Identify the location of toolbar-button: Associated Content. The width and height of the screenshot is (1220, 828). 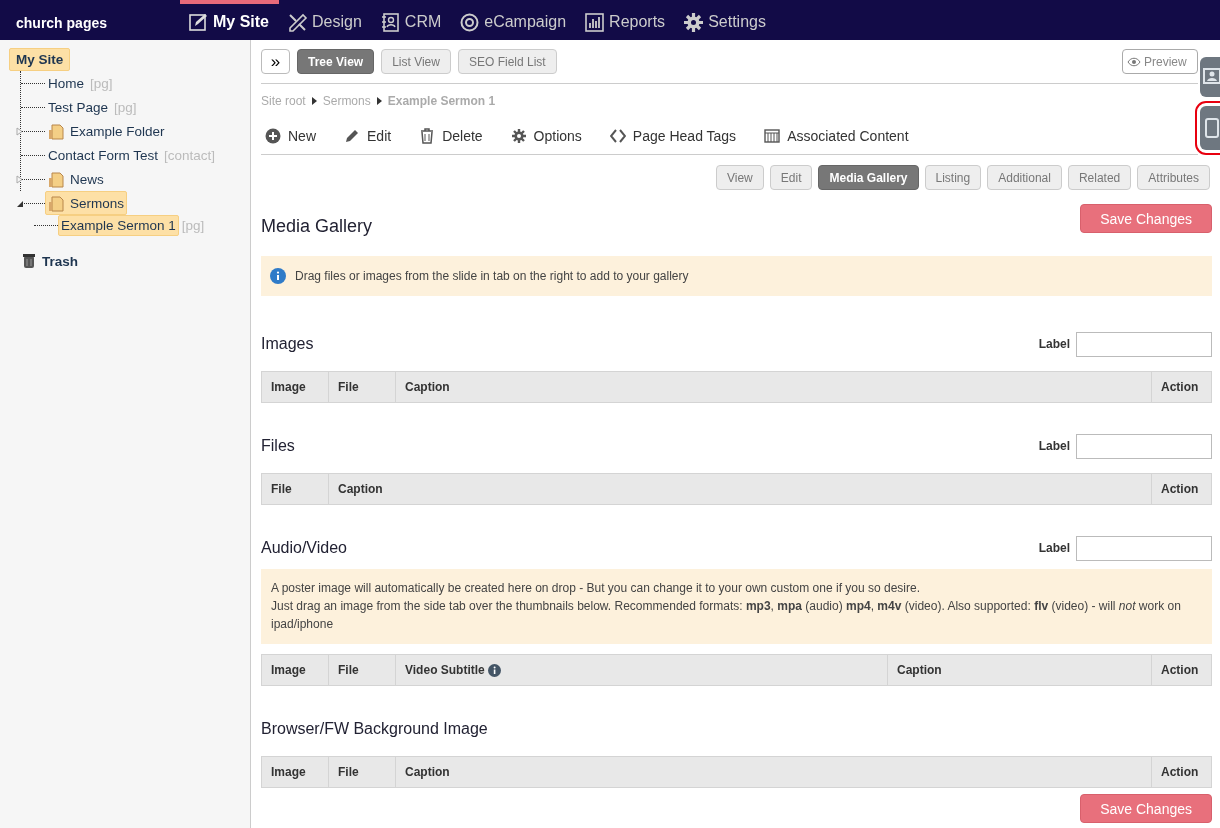
(841, 136).